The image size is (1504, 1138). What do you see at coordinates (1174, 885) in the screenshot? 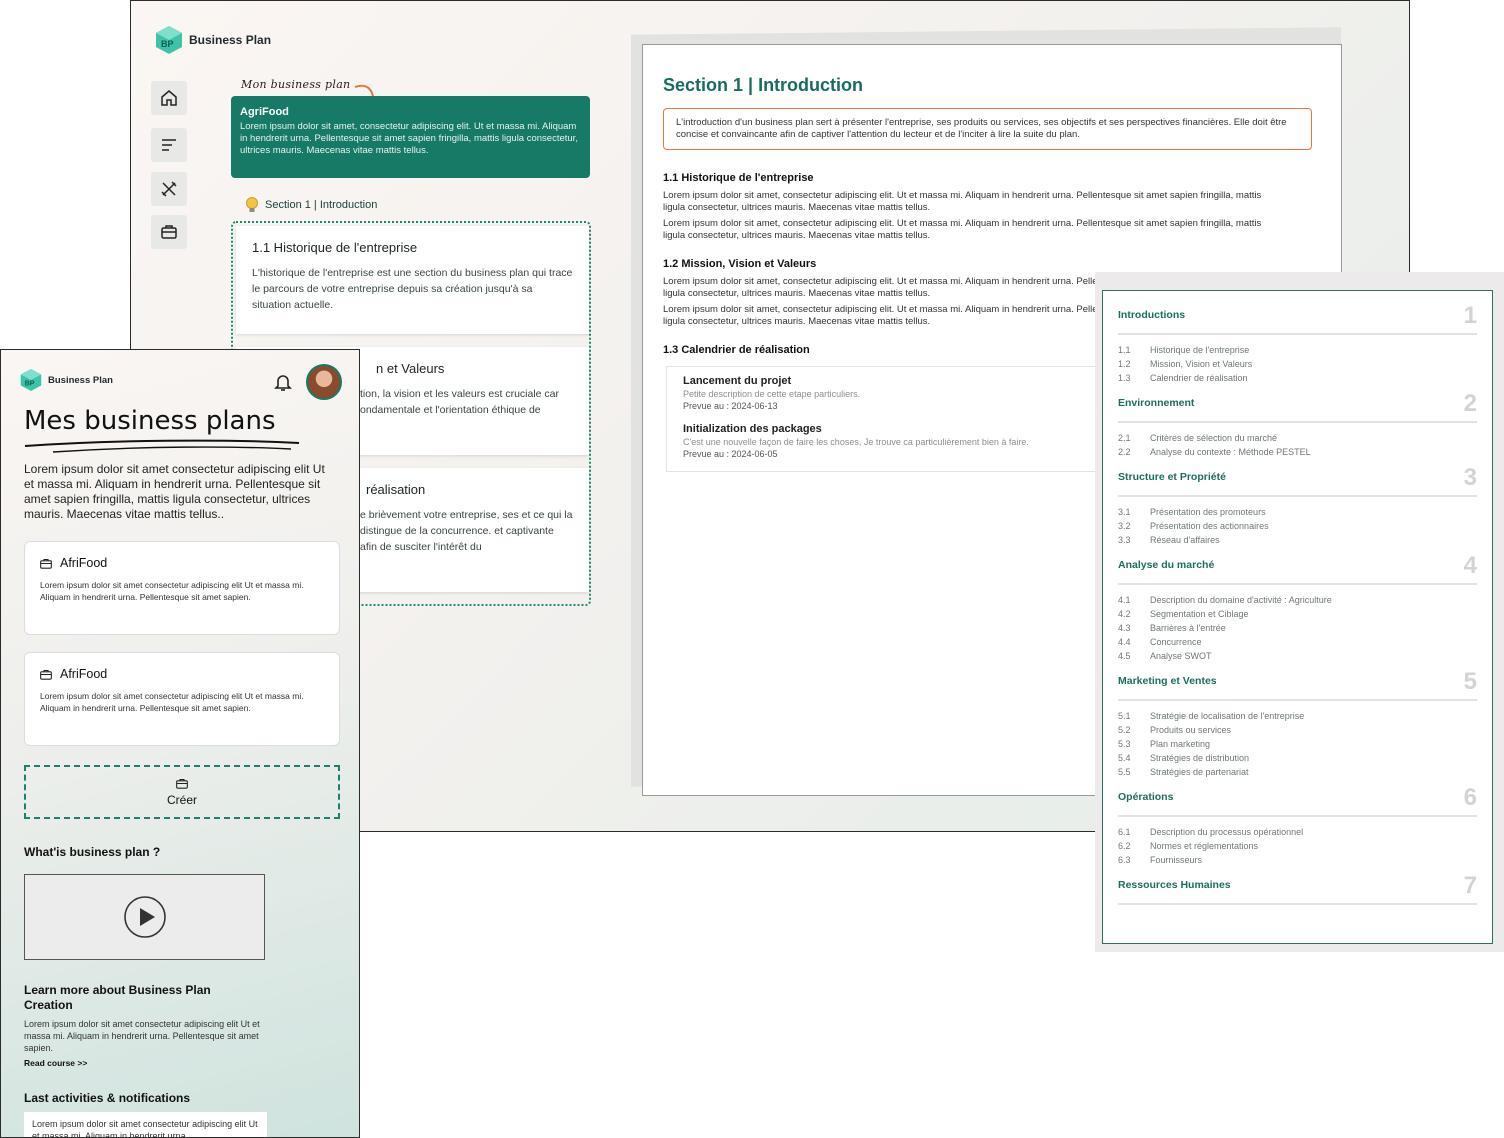
I see `toc-section-title: Ressources Humaines` at bounding box center [1174, 885].